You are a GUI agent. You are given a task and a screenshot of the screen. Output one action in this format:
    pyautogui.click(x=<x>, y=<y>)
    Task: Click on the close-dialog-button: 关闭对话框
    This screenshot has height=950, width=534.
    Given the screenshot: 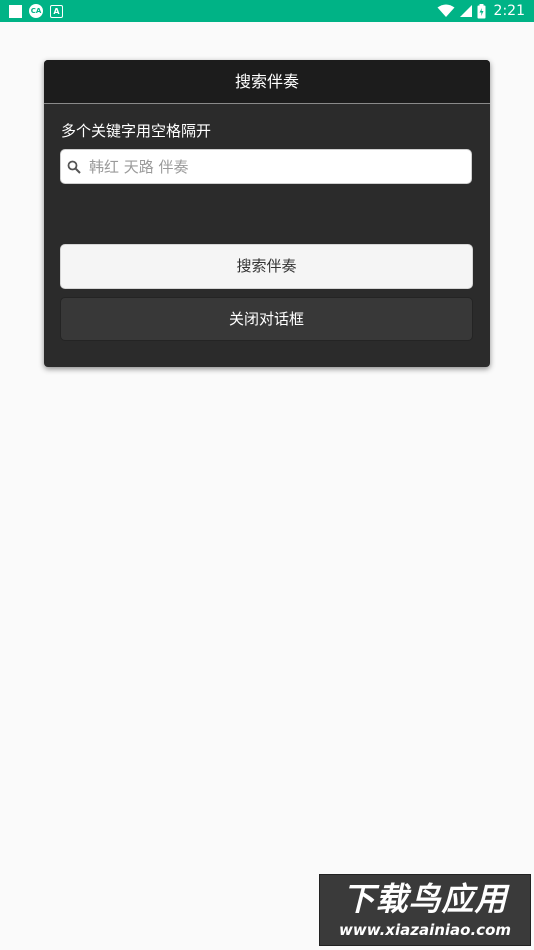 What is the action you would take?
    pyautogui.click(x=266, y=319)
    